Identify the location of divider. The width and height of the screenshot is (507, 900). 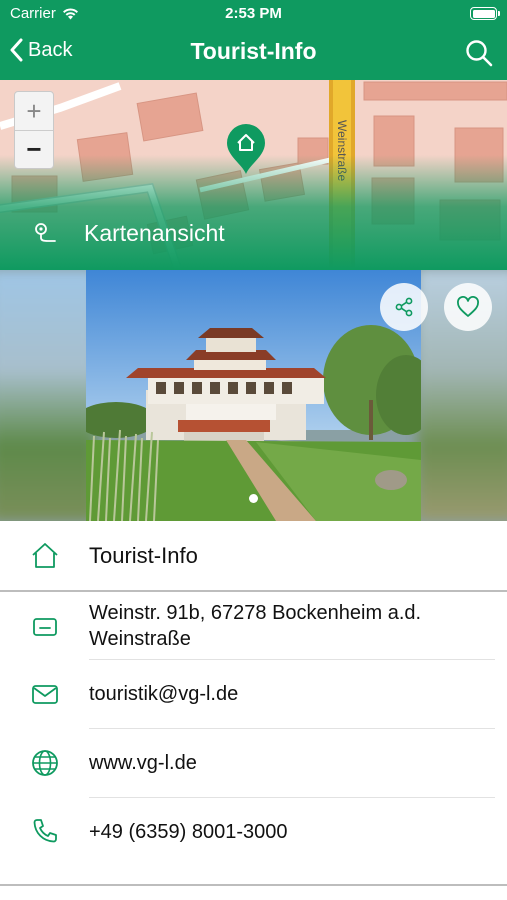
(253, 885).